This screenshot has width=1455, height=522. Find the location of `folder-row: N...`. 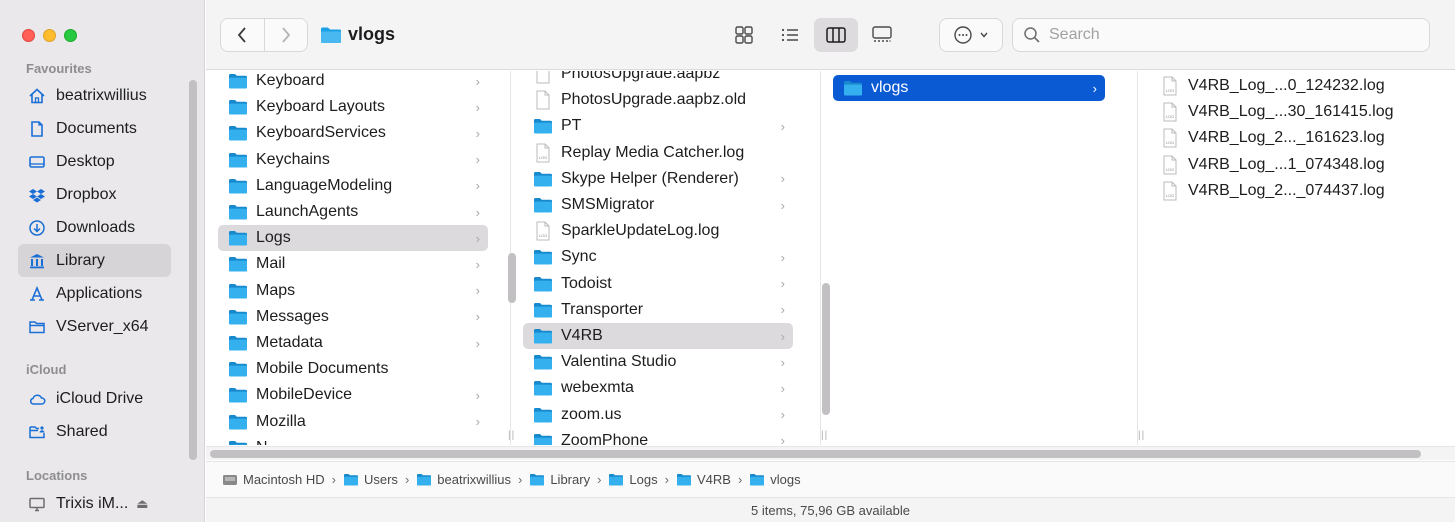

folder-row: N... is located at coordinates (353, 440).